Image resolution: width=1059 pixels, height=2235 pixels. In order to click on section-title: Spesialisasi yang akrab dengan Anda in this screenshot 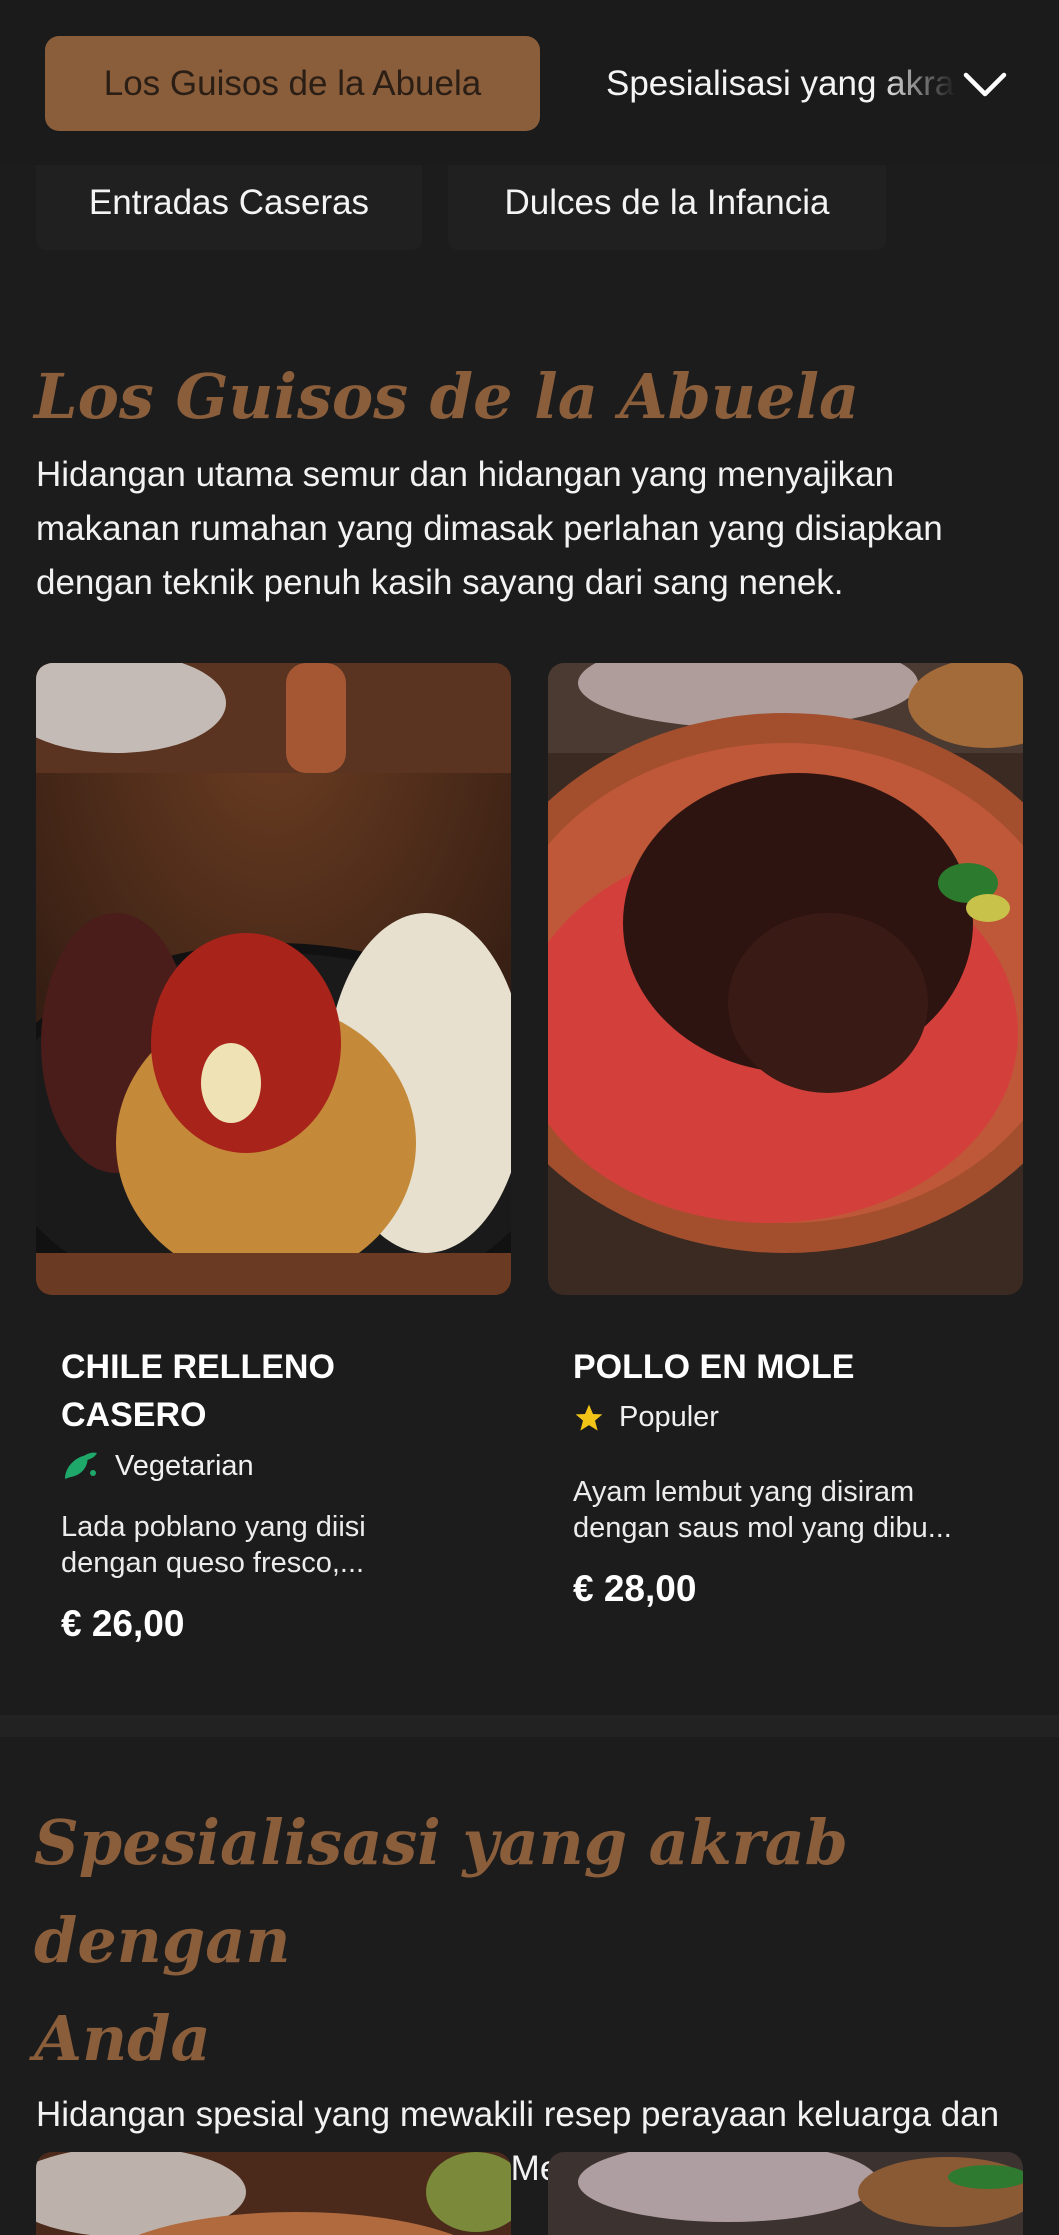, I will do `click(529, 1941)`.